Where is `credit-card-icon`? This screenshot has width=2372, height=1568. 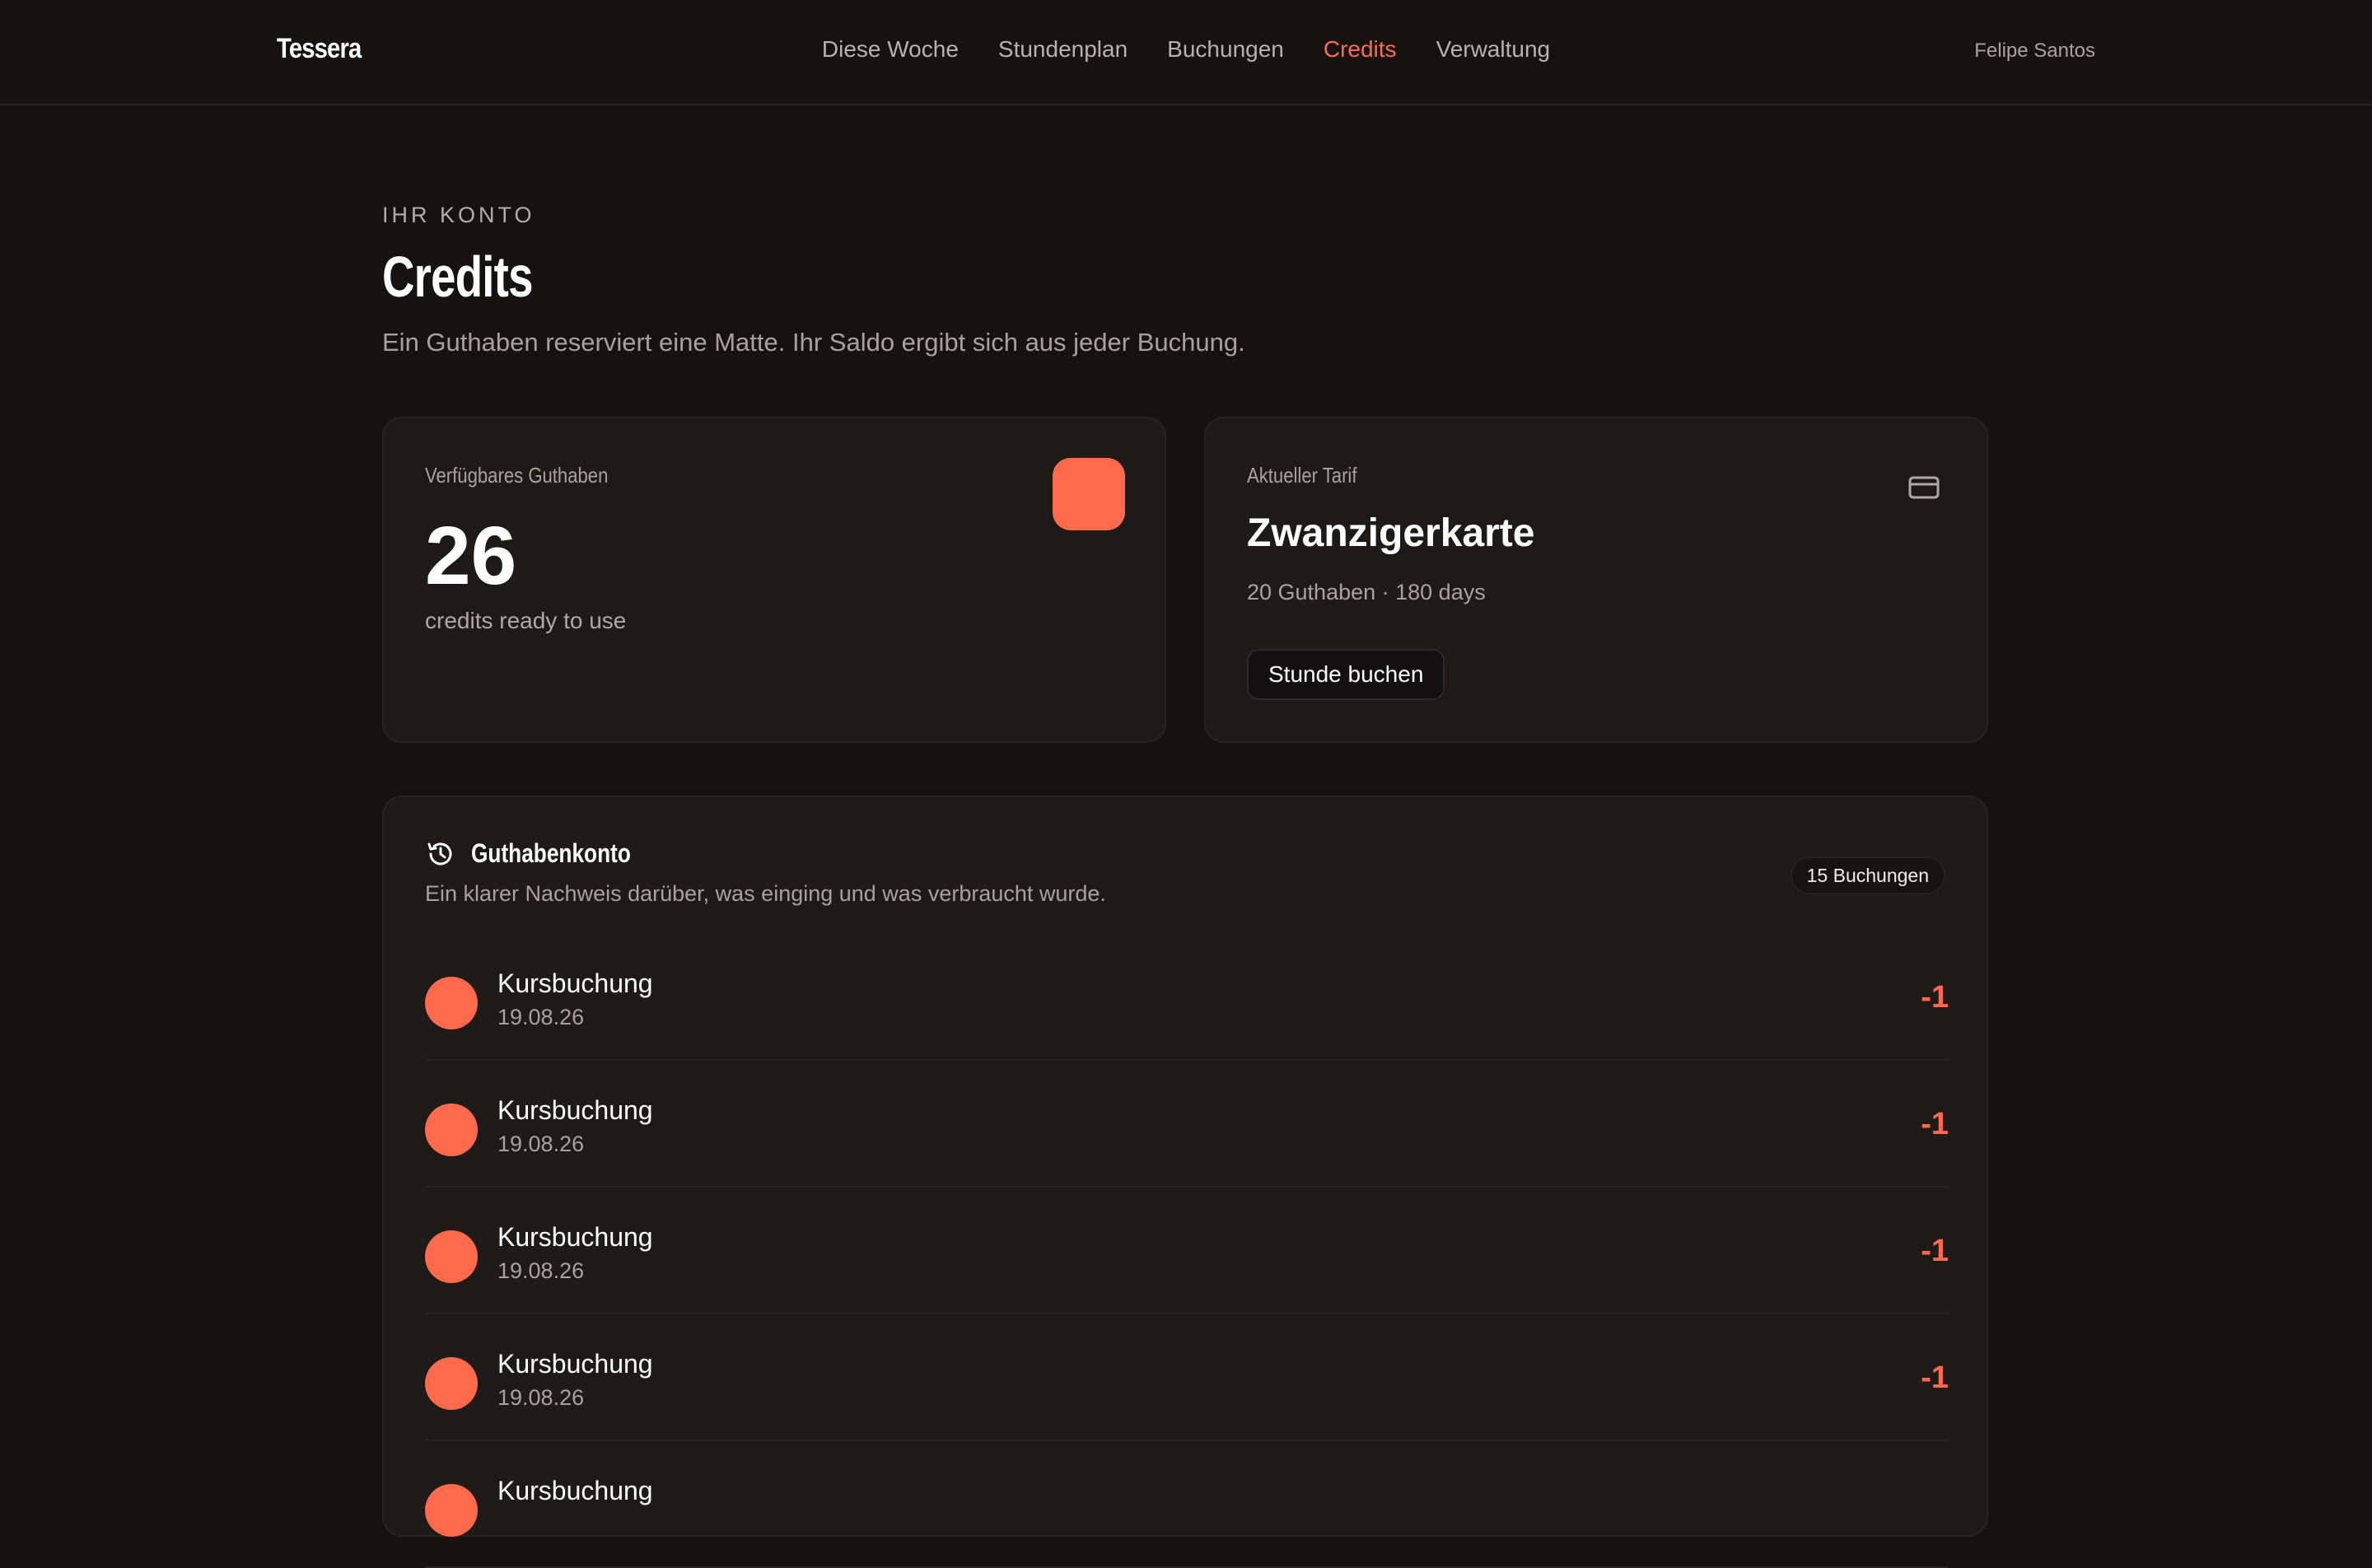 credit-card-icon is located at coordinates (1924, 487).